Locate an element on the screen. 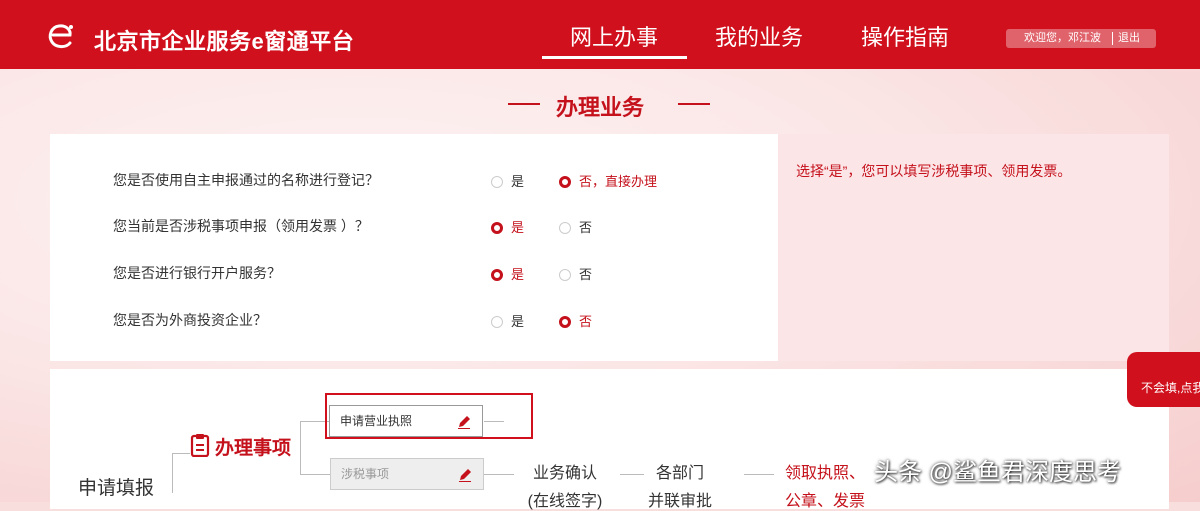 The width and height of the screenshot is (1200, 511). tip-text: 选择“是”，您可以填写涉税事项、领用发票。 is located at coordinates (934, 171).